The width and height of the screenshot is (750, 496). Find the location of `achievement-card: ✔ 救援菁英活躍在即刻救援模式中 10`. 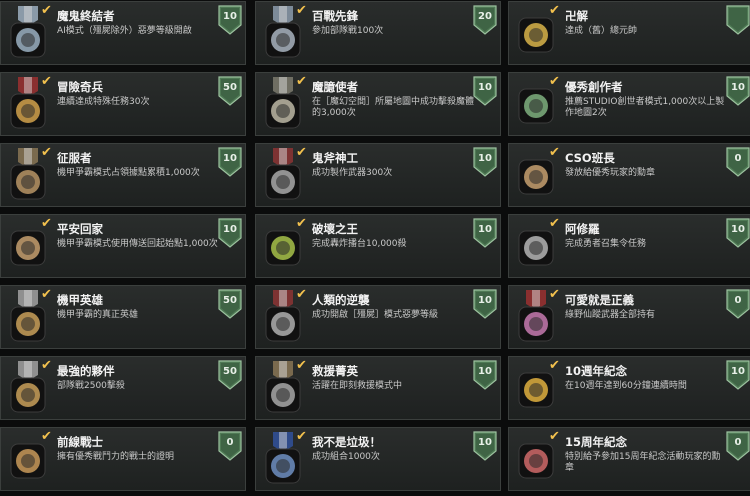

achievement-card: ✔ 救援菁英活躍在即刻救援模式中 10 is located at coordinates (378, 388).